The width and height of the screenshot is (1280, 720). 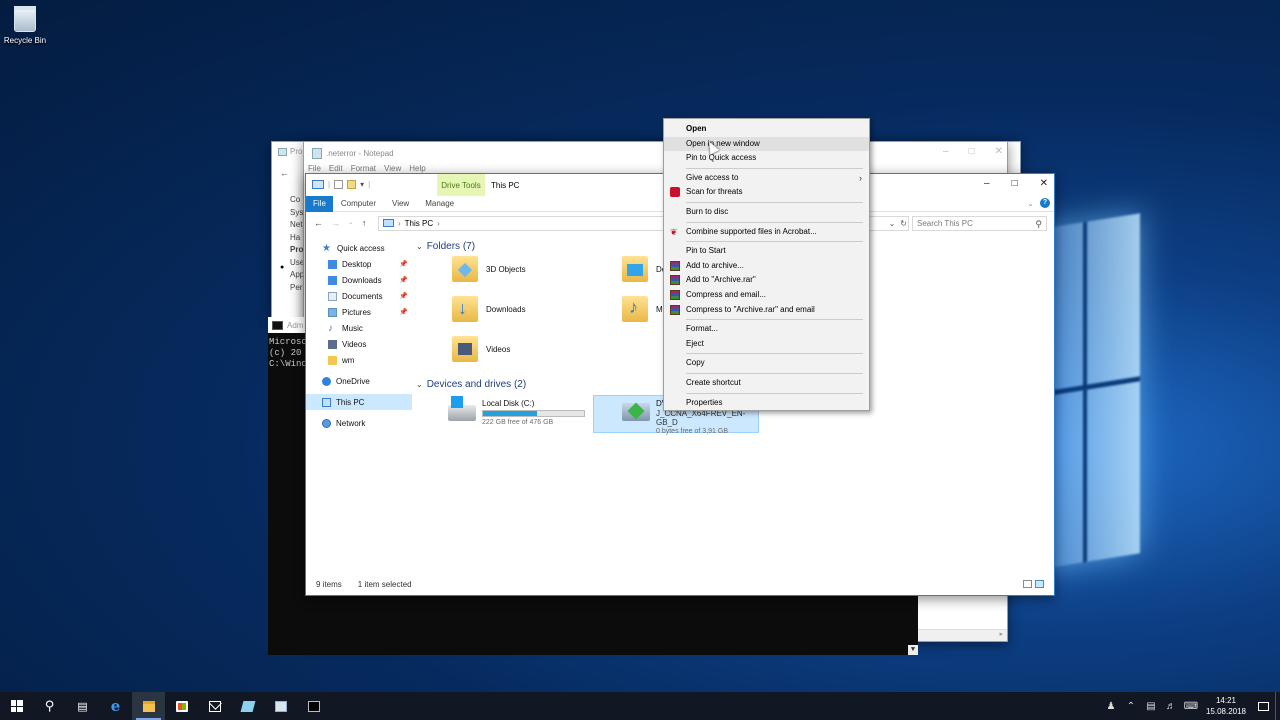 What do you see at coordinates (352, 184) in the screenshot?
I see `new-folder-icon` at bounding box center [352, 184].